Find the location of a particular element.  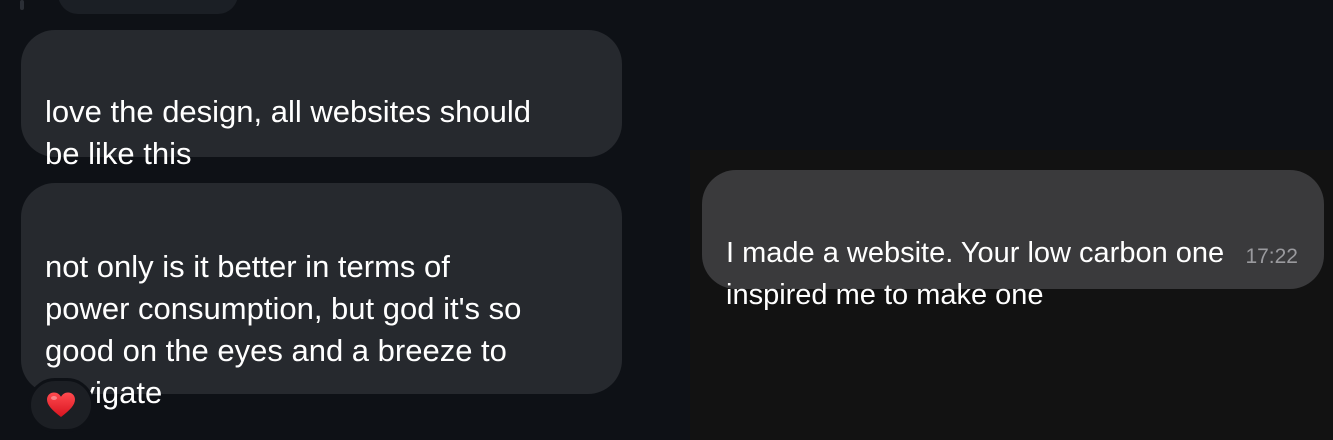

heart-icon is located at coordinates (61, 404).